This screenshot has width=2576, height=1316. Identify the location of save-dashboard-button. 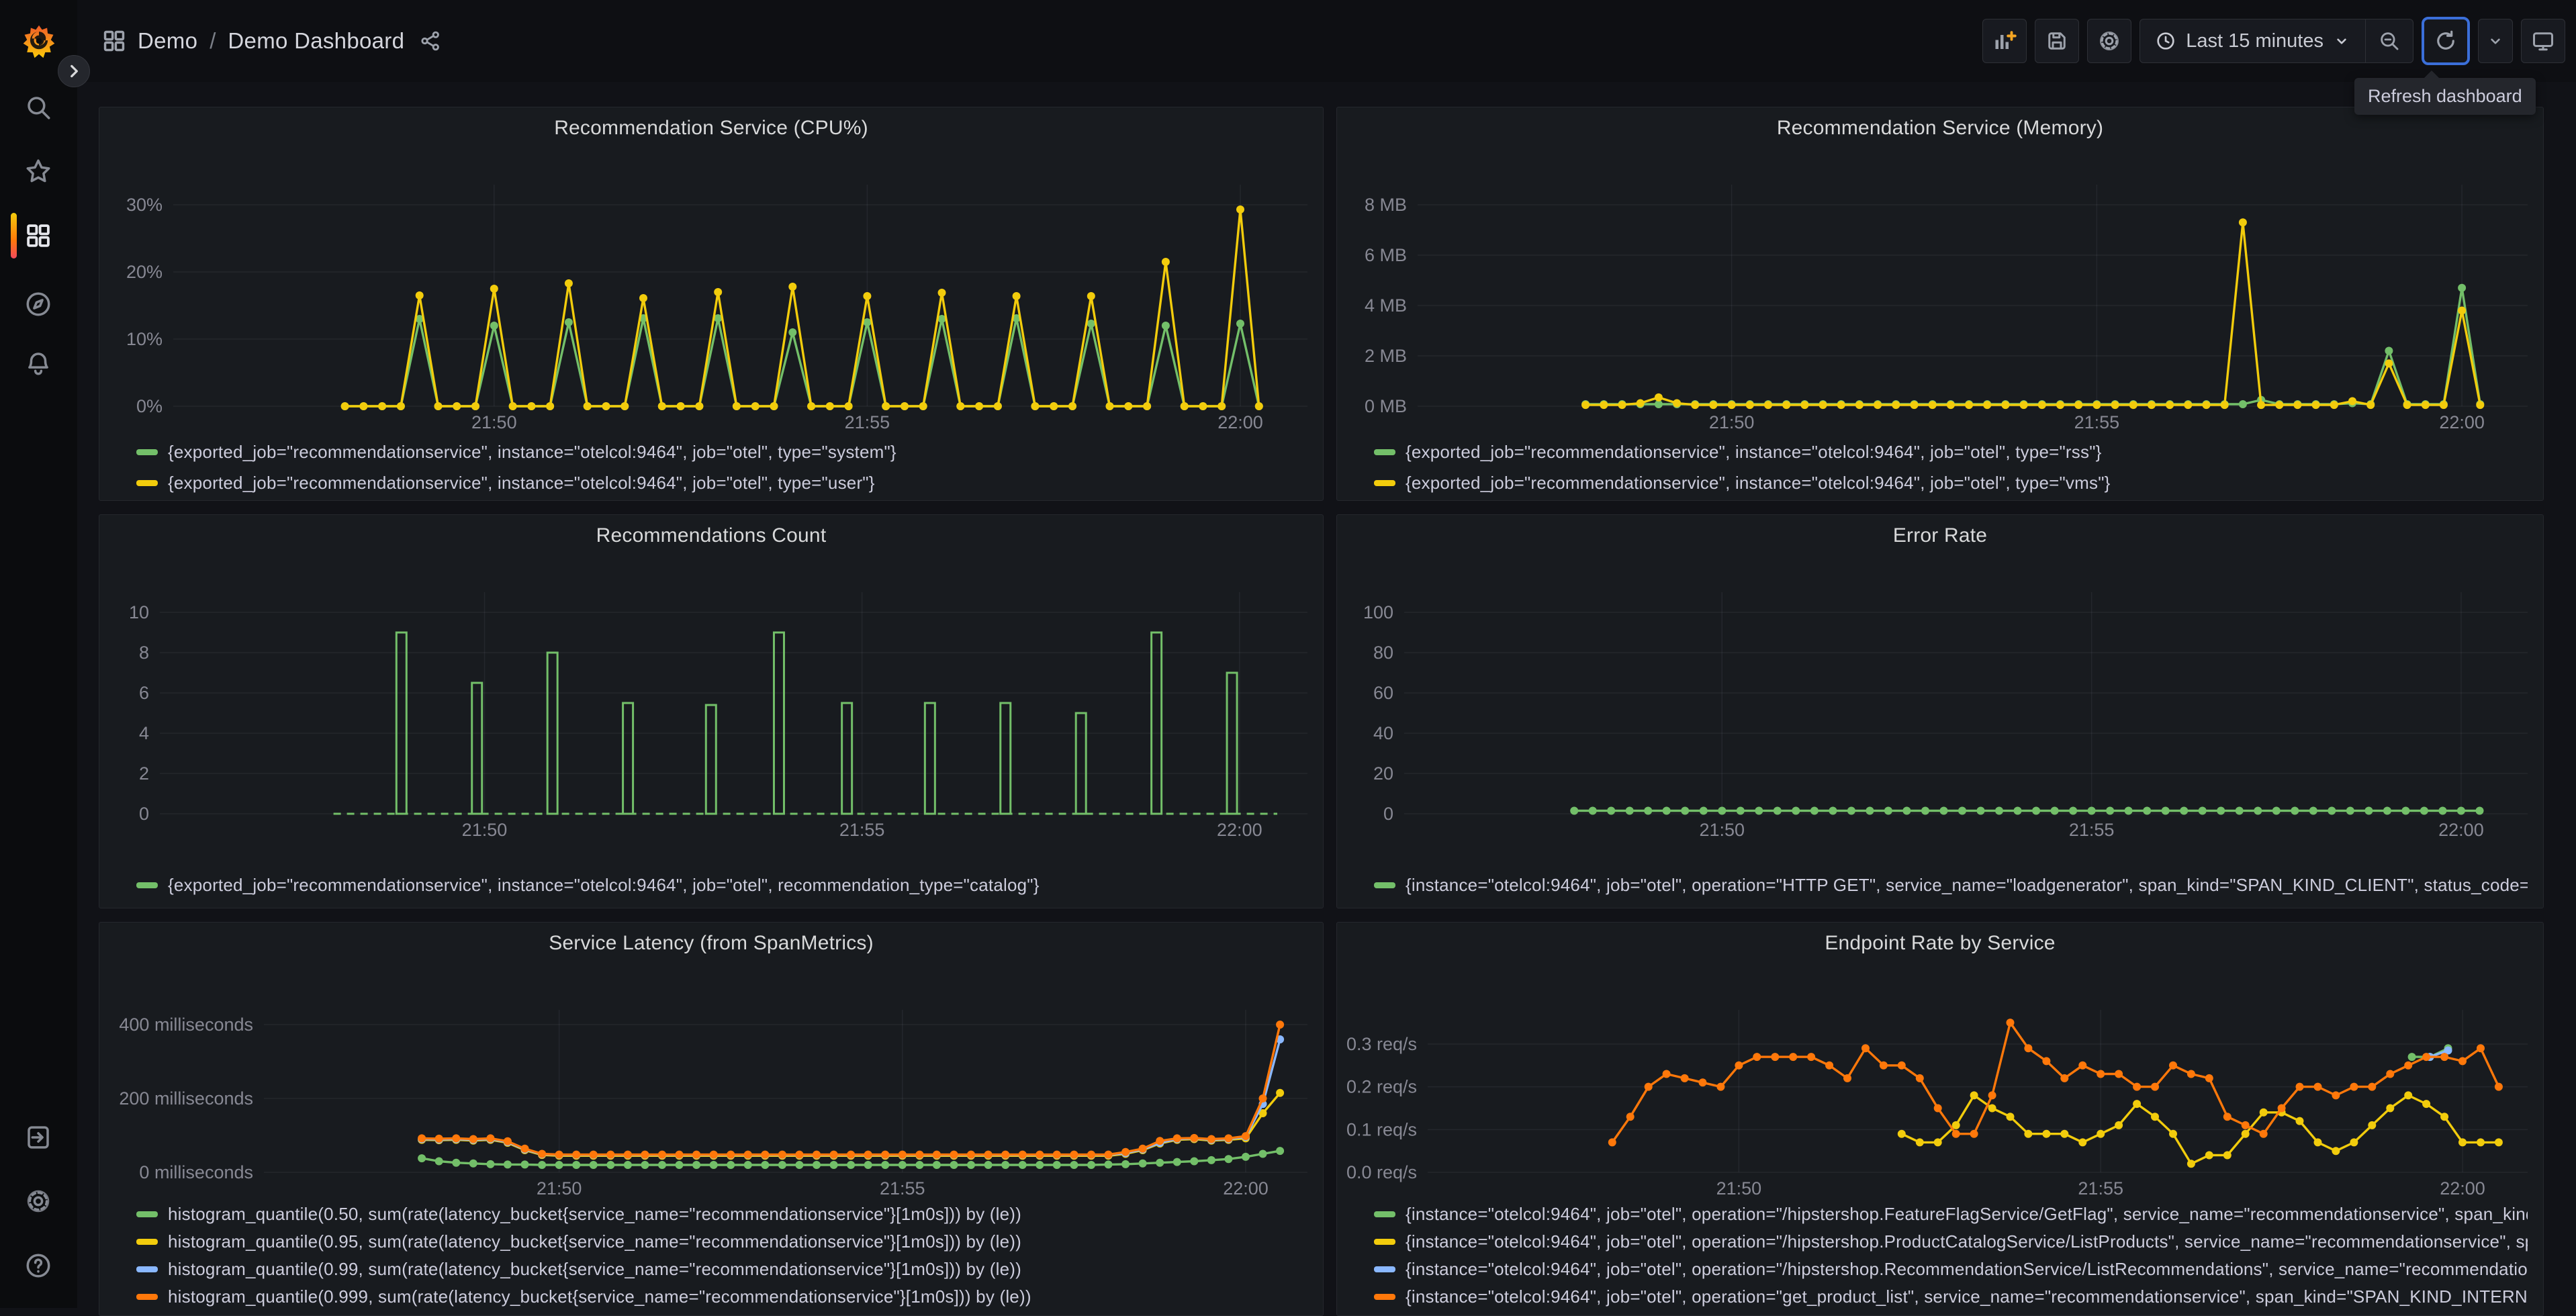
(2057, 41).